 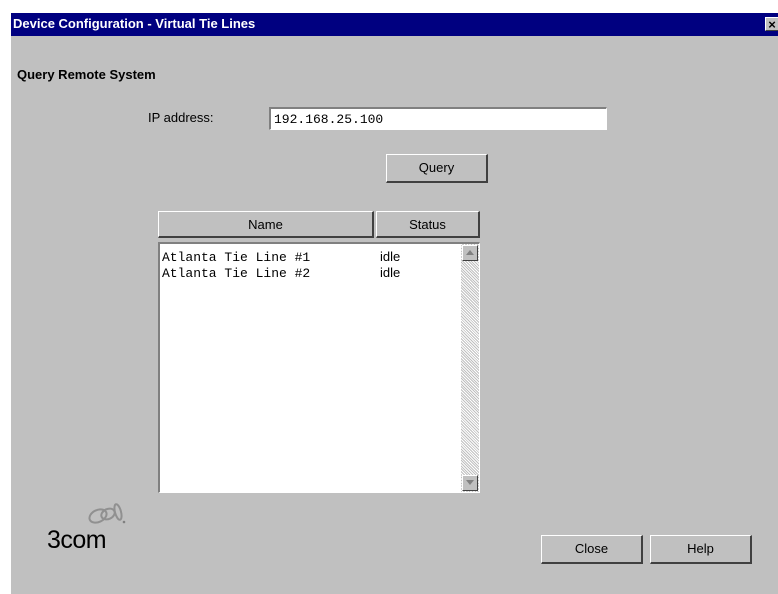 What do you see at coordinates (86, 74) in the screenshot?
I see `section-title: Query Remote System` at bounding box center [86, 74].